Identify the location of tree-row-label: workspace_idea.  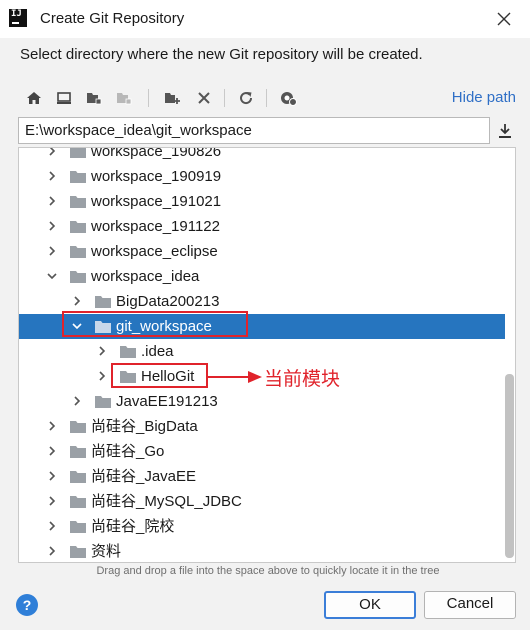
(145, 276).